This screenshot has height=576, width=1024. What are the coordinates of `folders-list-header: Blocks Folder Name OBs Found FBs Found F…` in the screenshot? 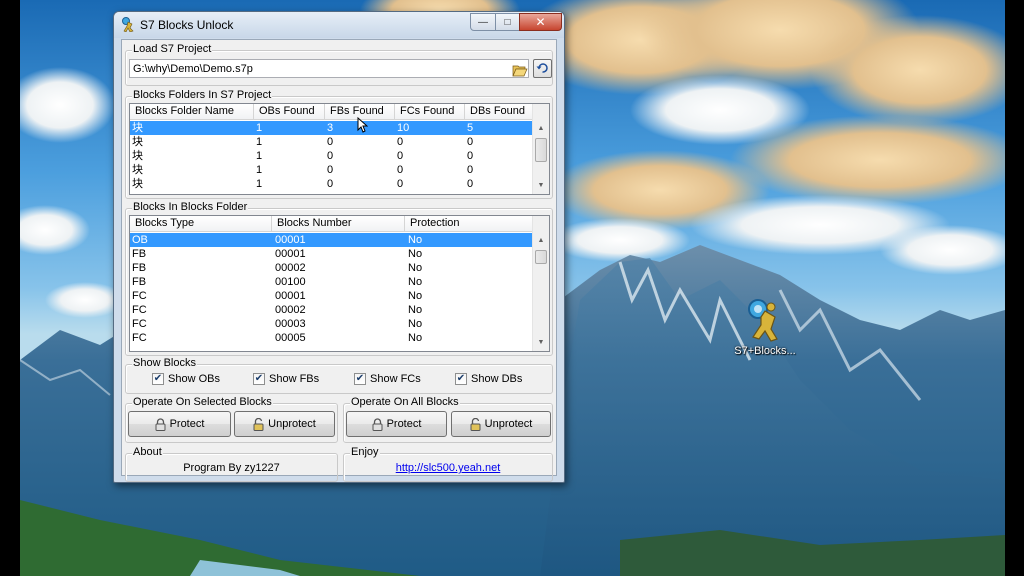 It's located at (332, 112).